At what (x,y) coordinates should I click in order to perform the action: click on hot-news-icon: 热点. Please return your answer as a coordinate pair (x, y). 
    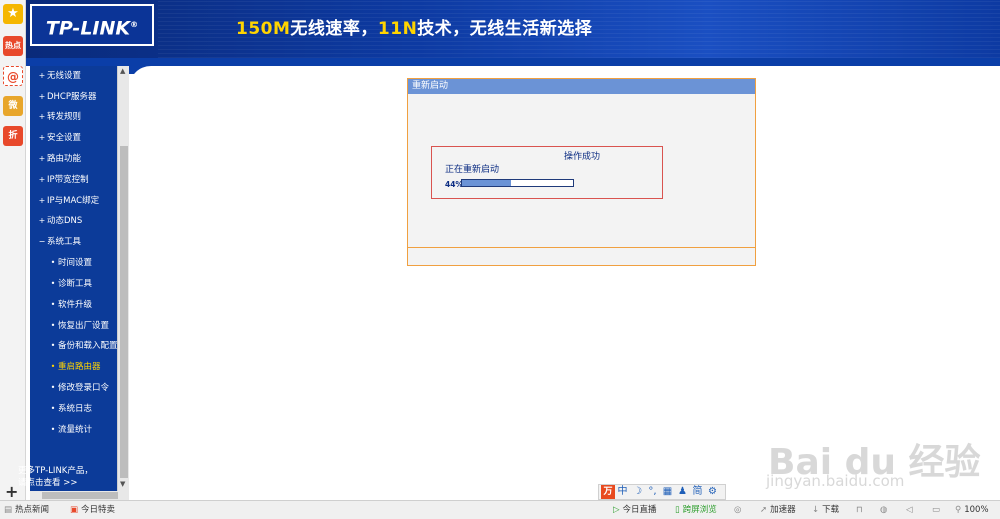
    Looking at the image, I should click on (13, 46).